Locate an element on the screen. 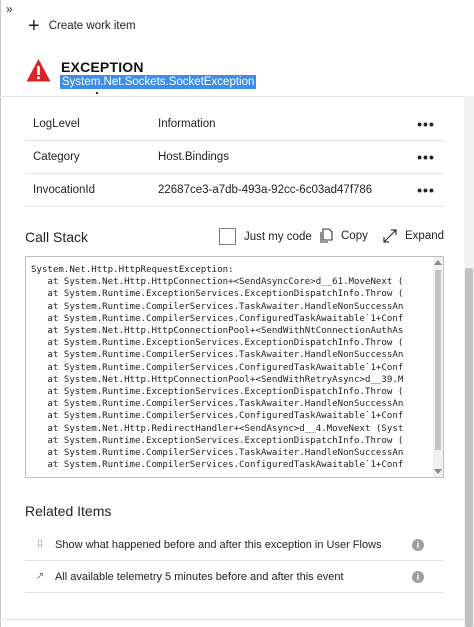 Image resolution: width=474 pixels, height=627 pixels. header-divider is located at coordinates (232, 96).